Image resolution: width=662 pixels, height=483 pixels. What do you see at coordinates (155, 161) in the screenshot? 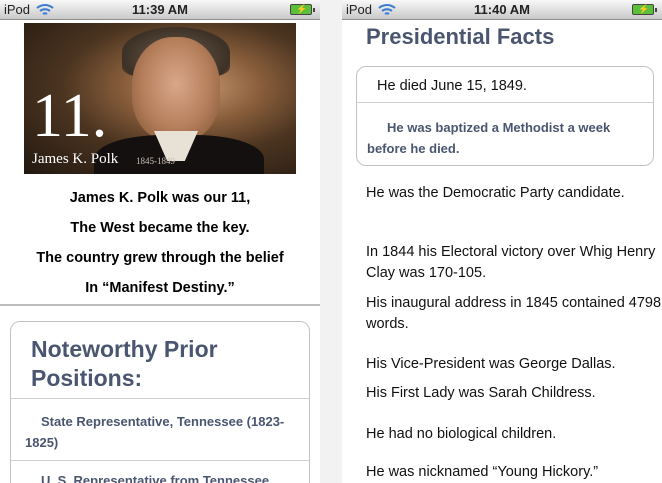
I see `term-years: 1845-1849` at bounding box center [155, 161].